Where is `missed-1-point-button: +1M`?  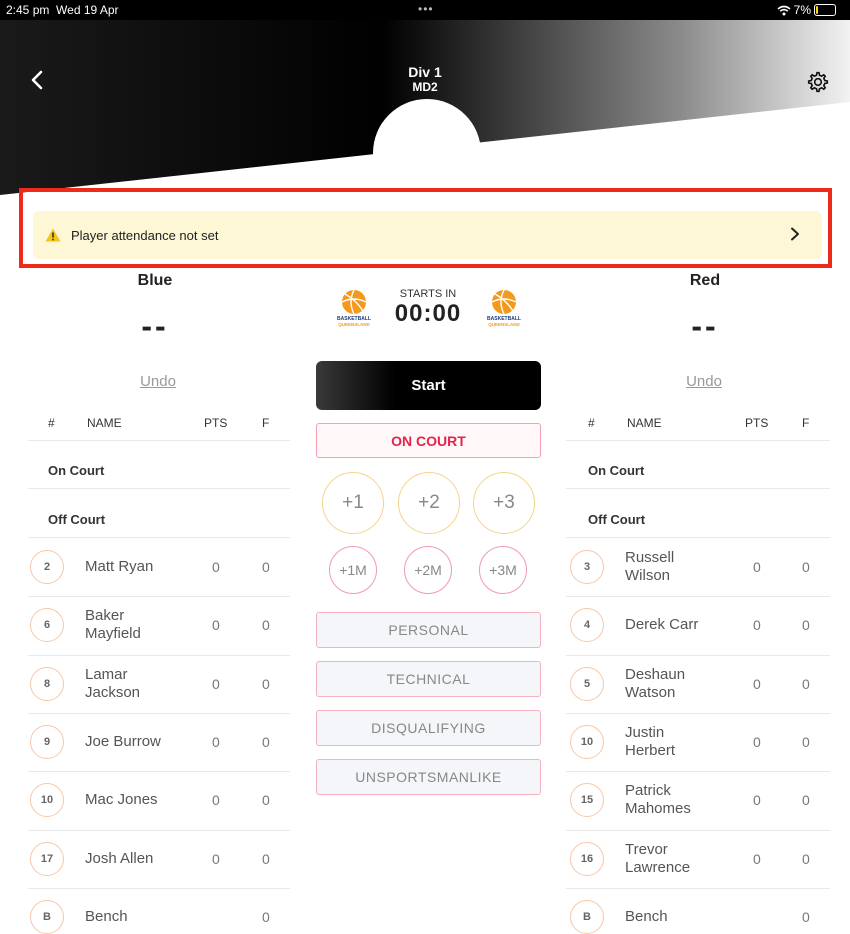
missed-1-point-button: +1M is located at coordinates (353, 570).